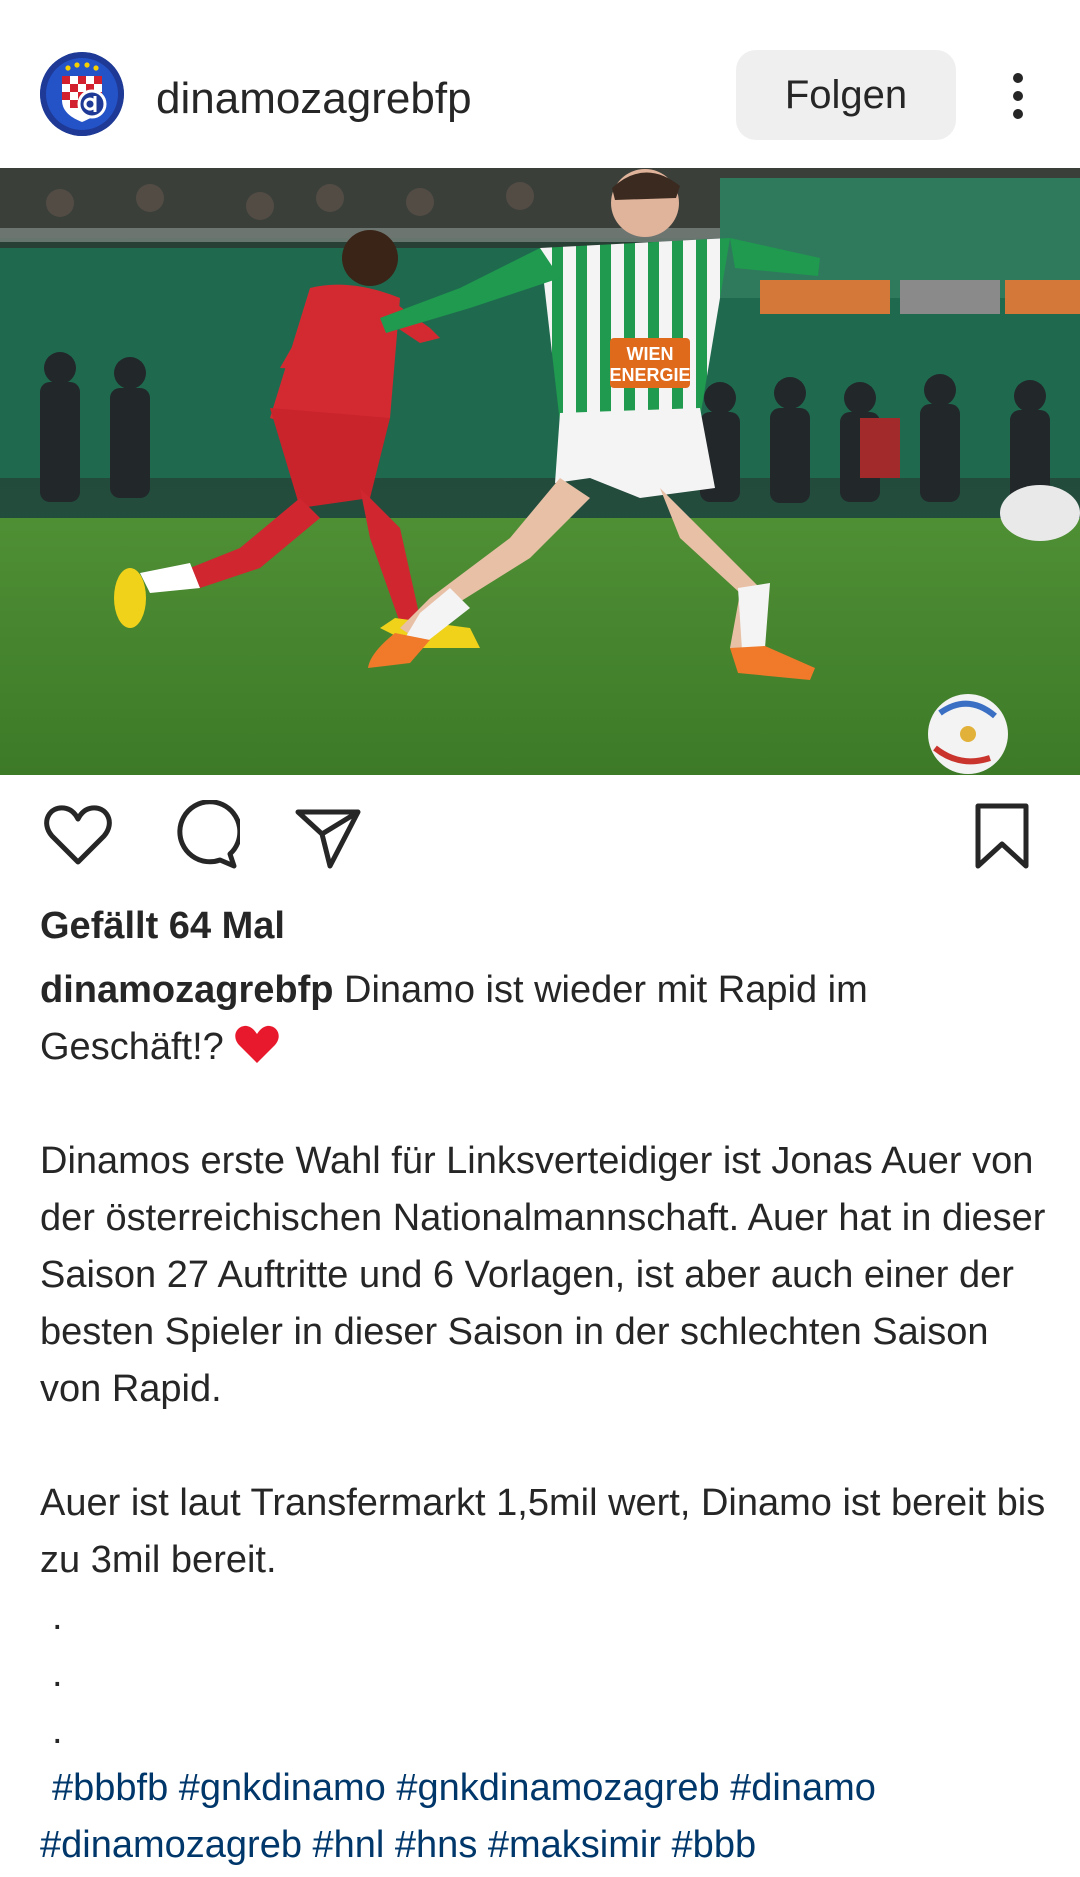  Describe the element at coordinates (1018, 96) in the screenshot. I see `more-options-icon` at that location.